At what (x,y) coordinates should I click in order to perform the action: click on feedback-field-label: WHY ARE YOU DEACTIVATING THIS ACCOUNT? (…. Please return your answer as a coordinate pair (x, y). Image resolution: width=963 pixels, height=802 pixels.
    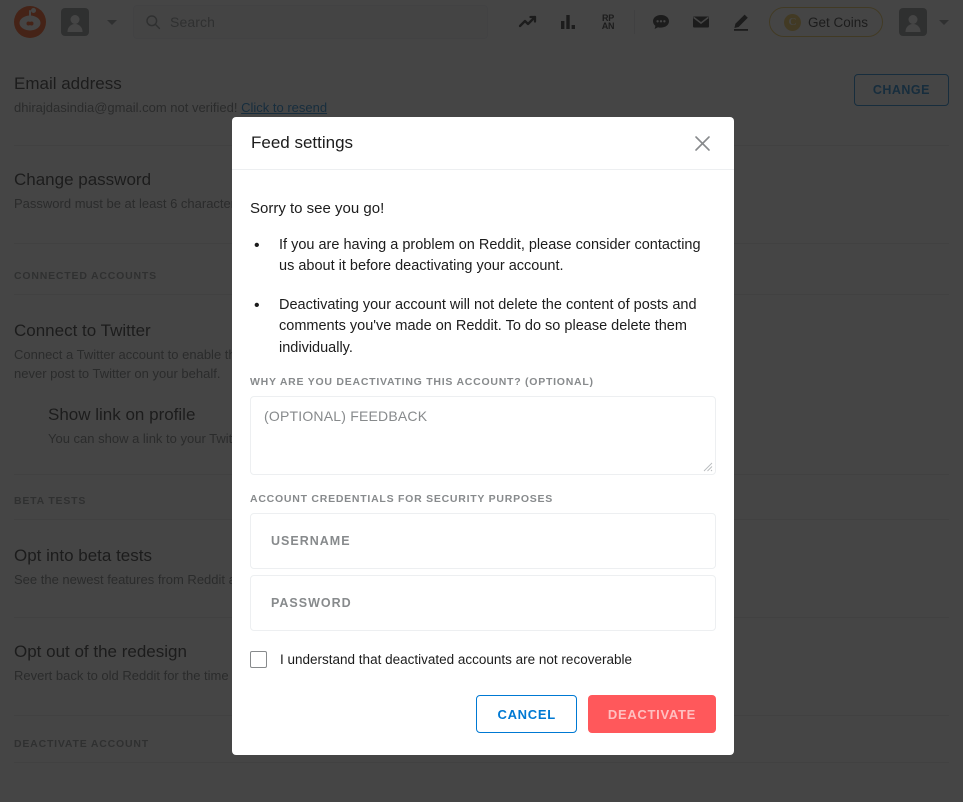
    Looking at the image, I should click on (422, 382).